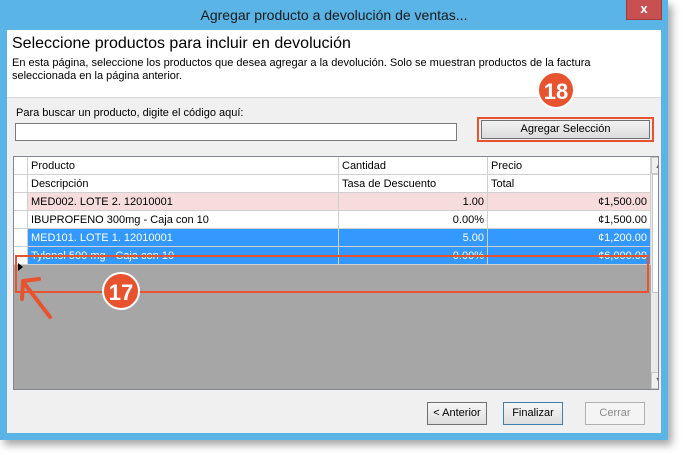 The height and width of the screenshot is (455, 684). I want to click on search-input, so click(236, 132).